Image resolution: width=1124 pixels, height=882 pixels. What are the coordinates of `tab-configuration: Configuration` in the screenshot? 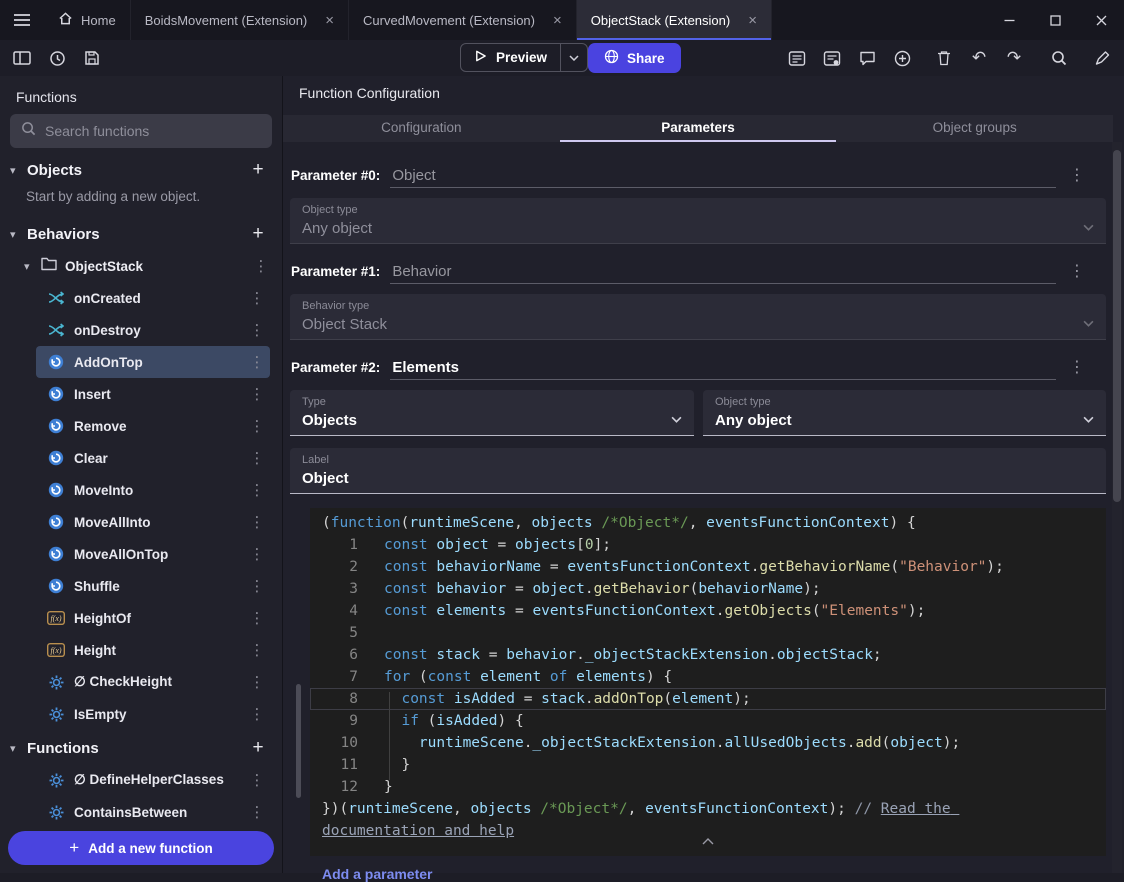 It's located at (421, 128).